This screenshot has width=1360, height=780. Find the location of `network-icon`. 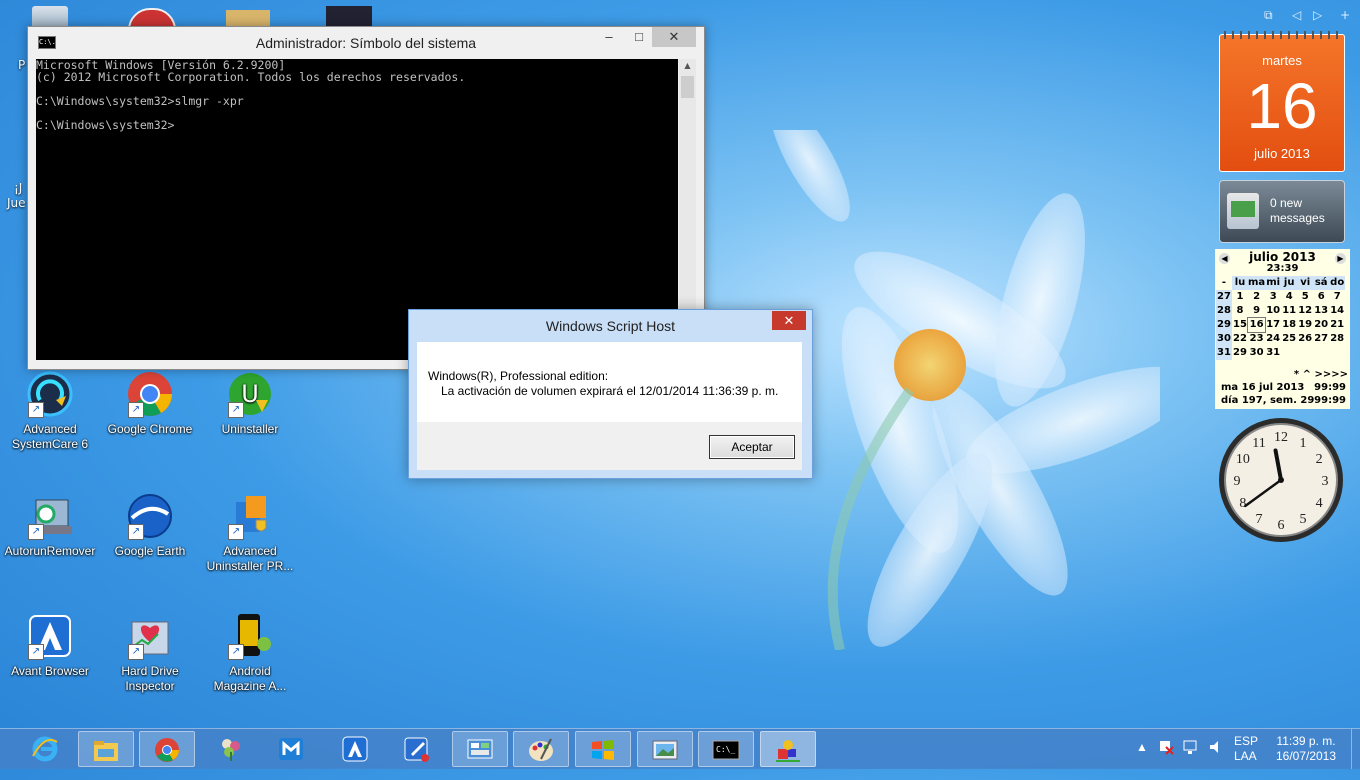

network-icon is located at coordinates (1191, 759).